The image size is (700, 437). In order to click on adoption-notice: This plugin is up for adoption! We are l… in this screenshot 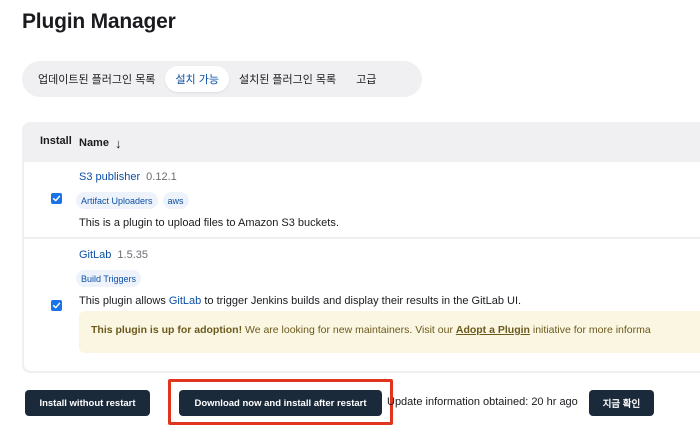, I will do `click(389, 332)`.